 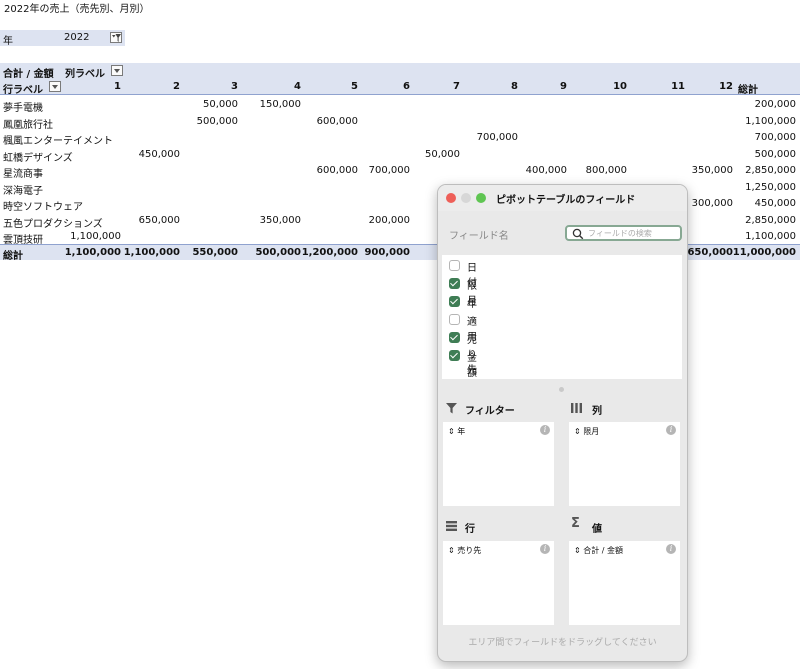 What do you see at coordinates (562, 317) in the screenshot?
I see `field-list: 日付 限月 年 適用 売り先 金額` at bounding box center [562, 317].